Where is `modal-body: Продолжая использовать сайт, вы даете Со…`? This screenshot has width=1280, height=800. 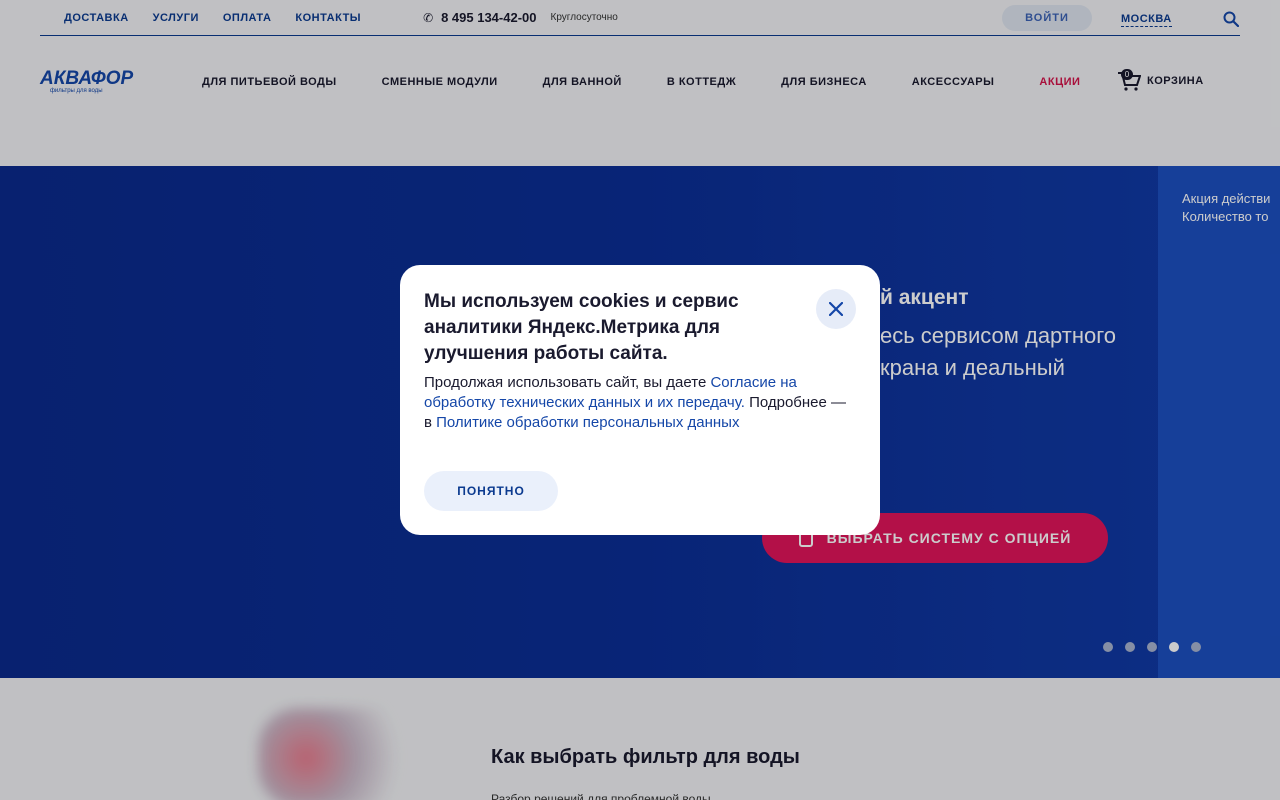 modal-body: Продолжая использовать сайт, вы даете Со… is located at coordinates (639, 403).